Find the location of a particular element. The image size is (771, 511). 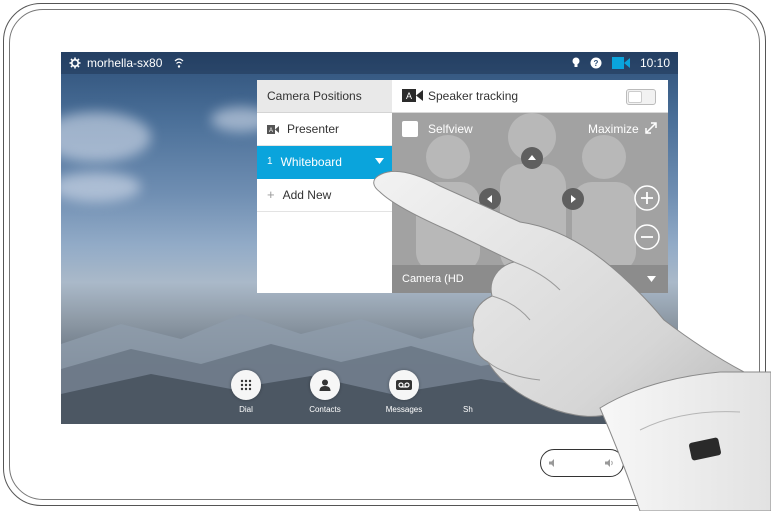

position-item-add-new: + Add New is located at coordinates (324, 195).